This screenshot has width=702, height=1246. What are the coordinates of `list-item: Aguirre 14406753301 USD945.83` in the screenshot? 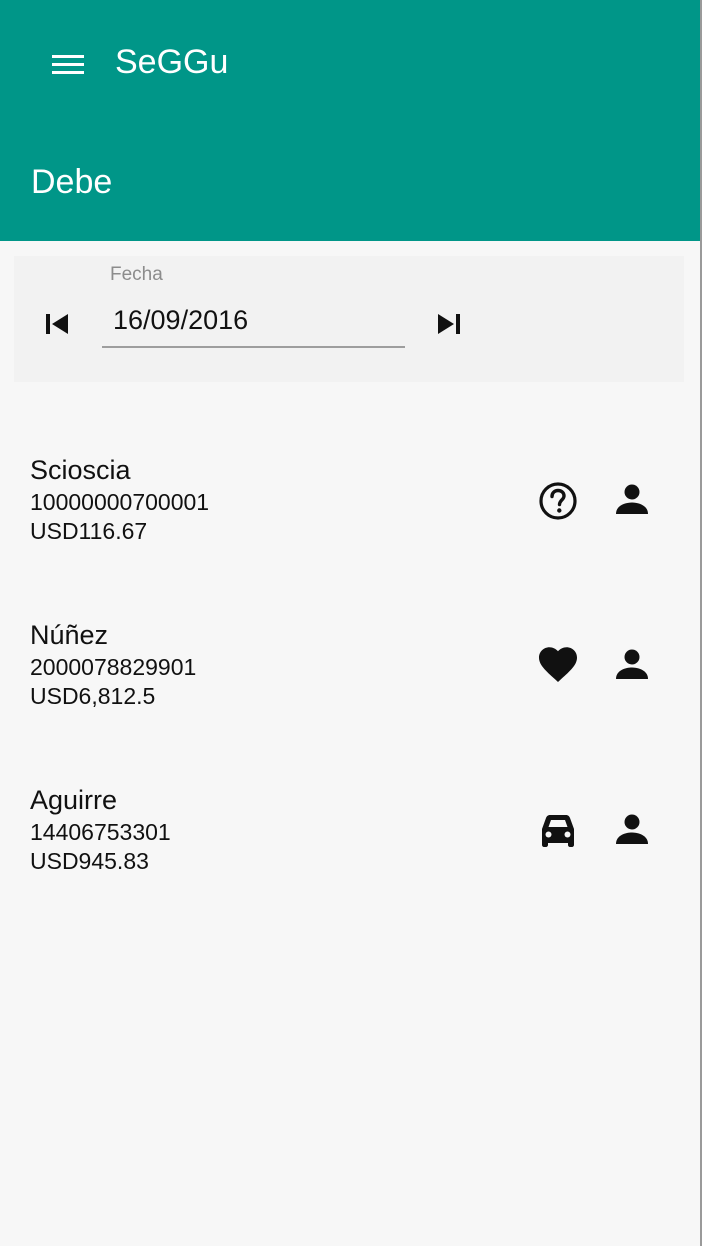 It's located at (350, 839).